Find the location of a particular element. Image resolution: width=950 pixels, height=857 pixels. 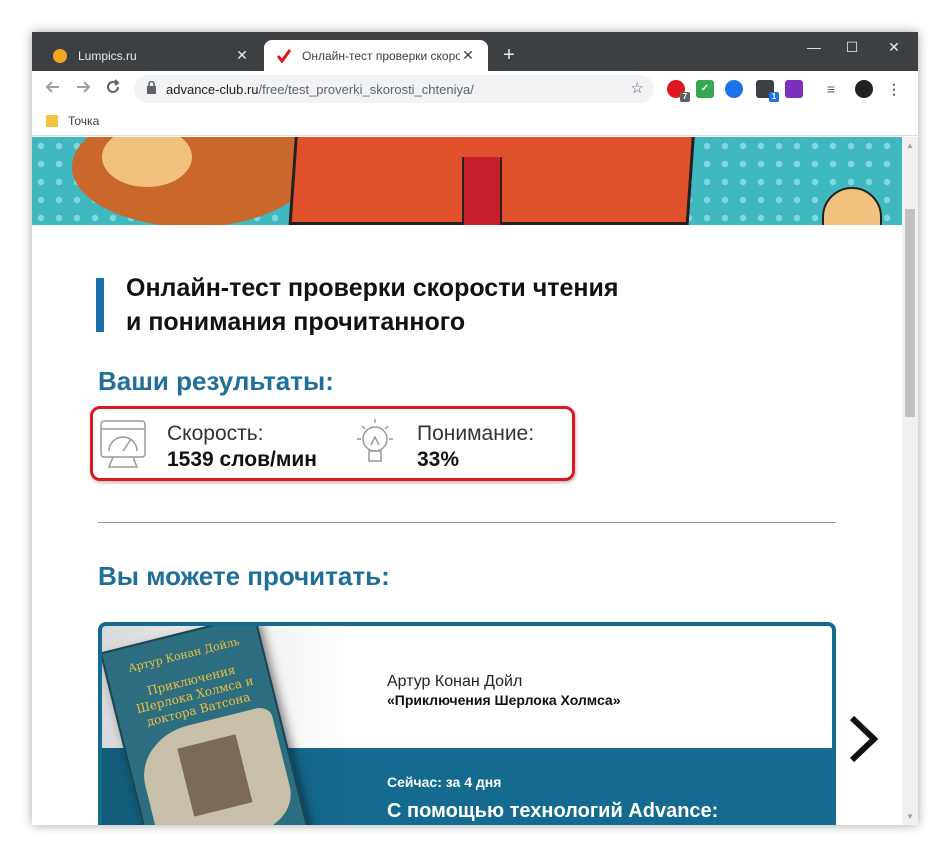

lightbulb-icon is located at coordinates (375, 440).